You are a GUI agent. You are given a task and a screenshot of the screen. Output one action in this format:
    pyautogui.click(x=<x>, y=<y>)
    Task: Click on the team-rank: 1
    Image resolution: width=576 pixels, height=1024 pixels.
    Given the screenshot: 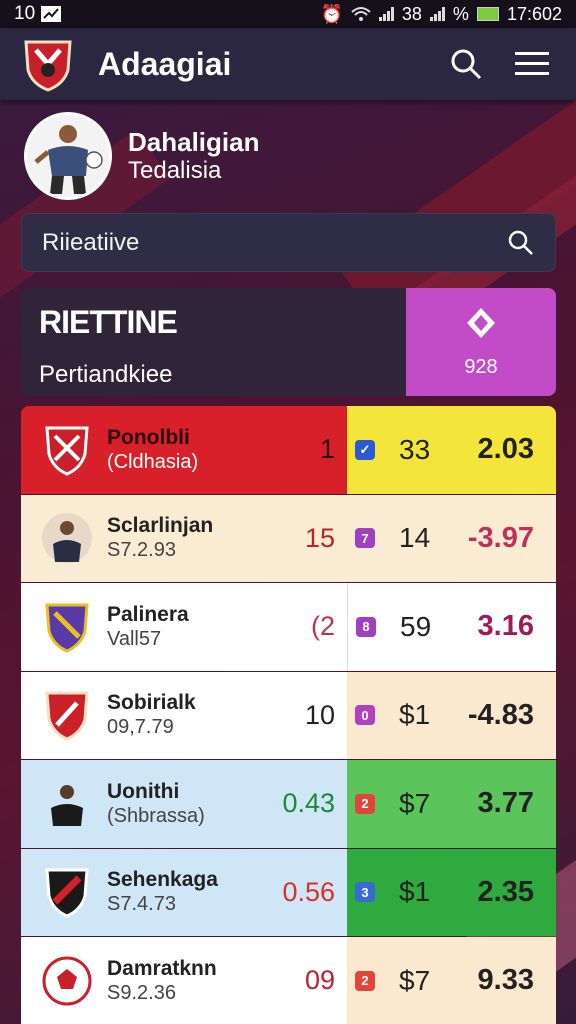 What is the action you would take?
    pyautogui.click(x=327, y=449)
    